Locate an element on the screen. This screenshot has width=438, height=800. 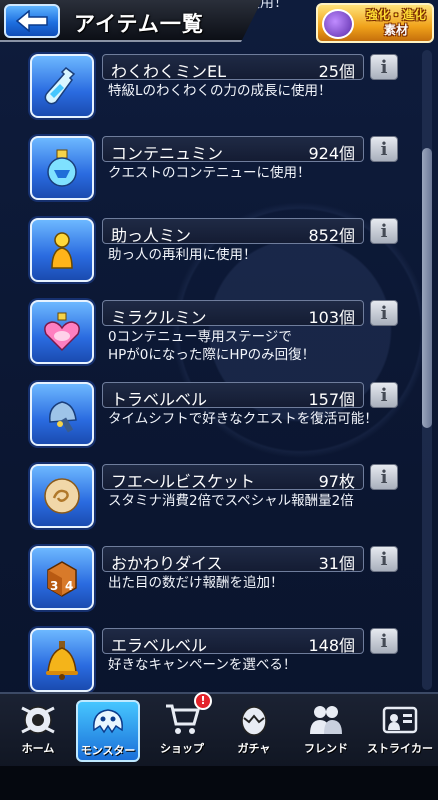
evolve-orb-icon is located at coordinates (338, 24).